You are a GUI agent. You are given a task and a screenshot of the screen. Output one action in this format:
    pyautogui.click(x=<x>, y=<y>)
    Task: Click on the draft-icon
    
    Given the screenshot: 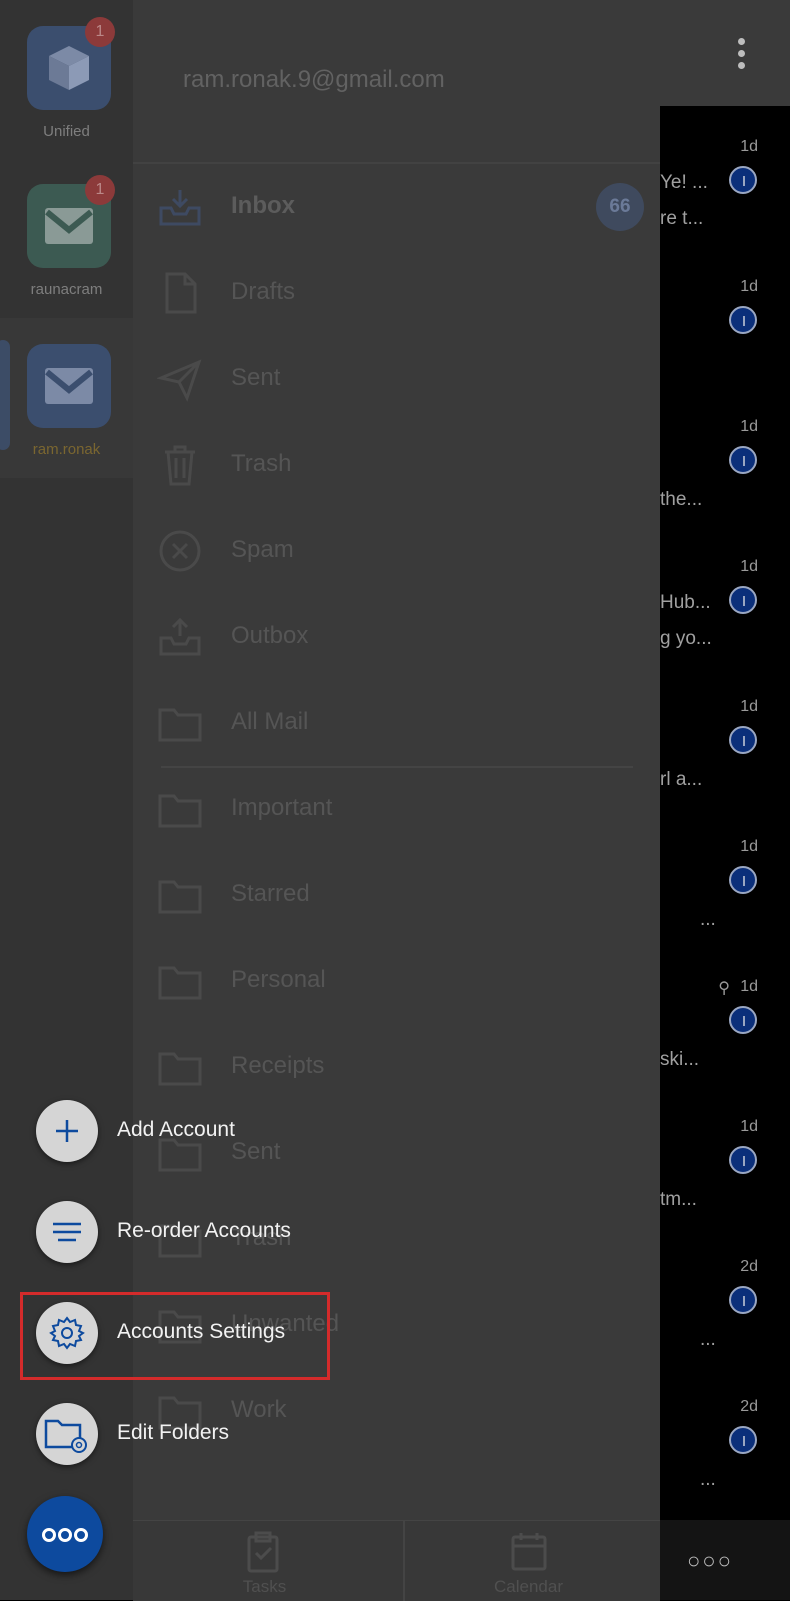 What is the action you would take?
    pyautogui.click(x=181, y=293)
    